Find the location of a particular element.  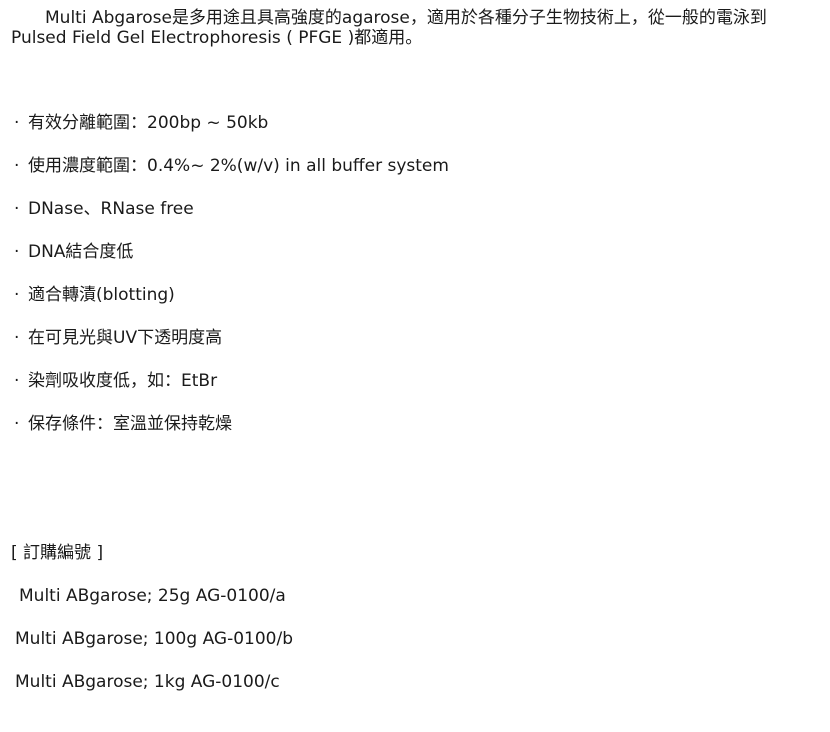

feature-item: · 適合轉漬(blotting) is located at coordinates (231, 304).